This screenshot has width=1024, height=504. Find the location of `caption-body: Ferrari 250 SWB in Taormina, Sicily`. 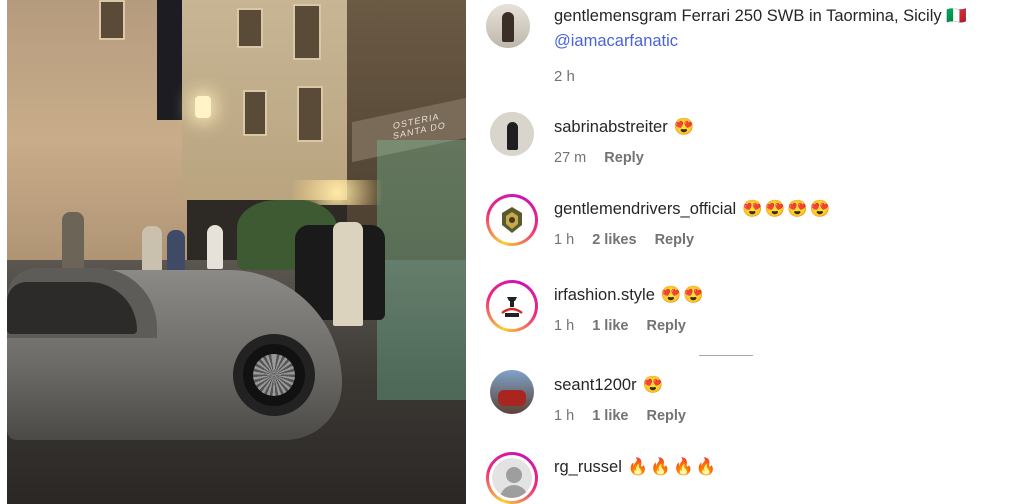

caption-body: Ferrari 250 SWB in Taormina, Sicily is located at coordinates (811, 16).